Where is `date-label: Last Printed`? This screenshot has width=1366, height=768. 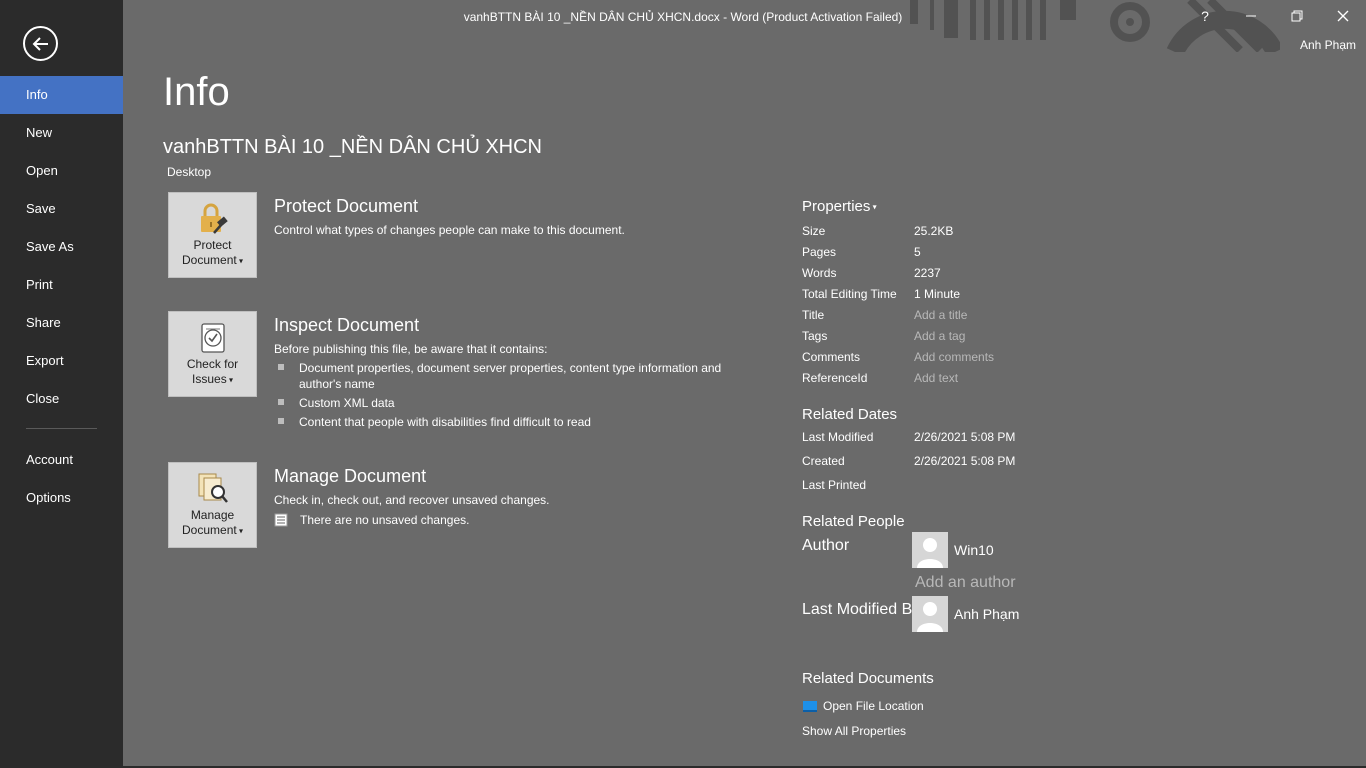 date-label: Last Printed is located at coordinates (834, 485).